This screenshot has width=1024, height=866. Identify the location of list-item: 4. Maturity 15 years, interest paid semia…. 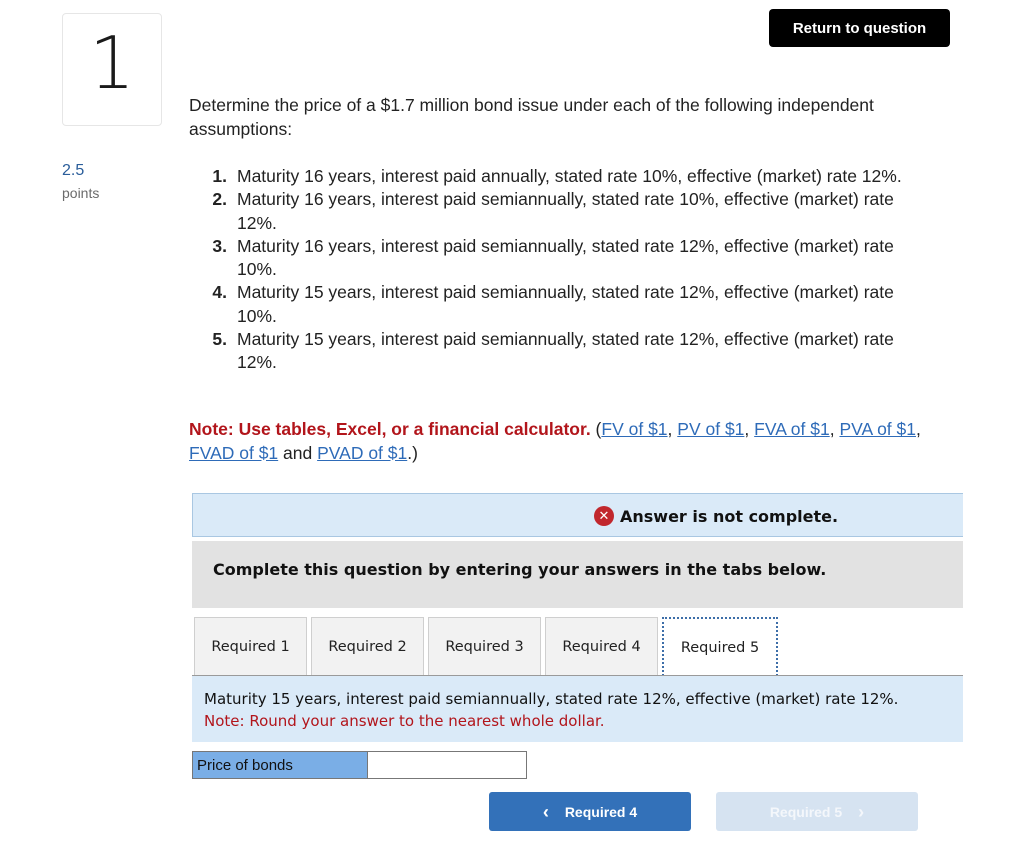
(565, 304).